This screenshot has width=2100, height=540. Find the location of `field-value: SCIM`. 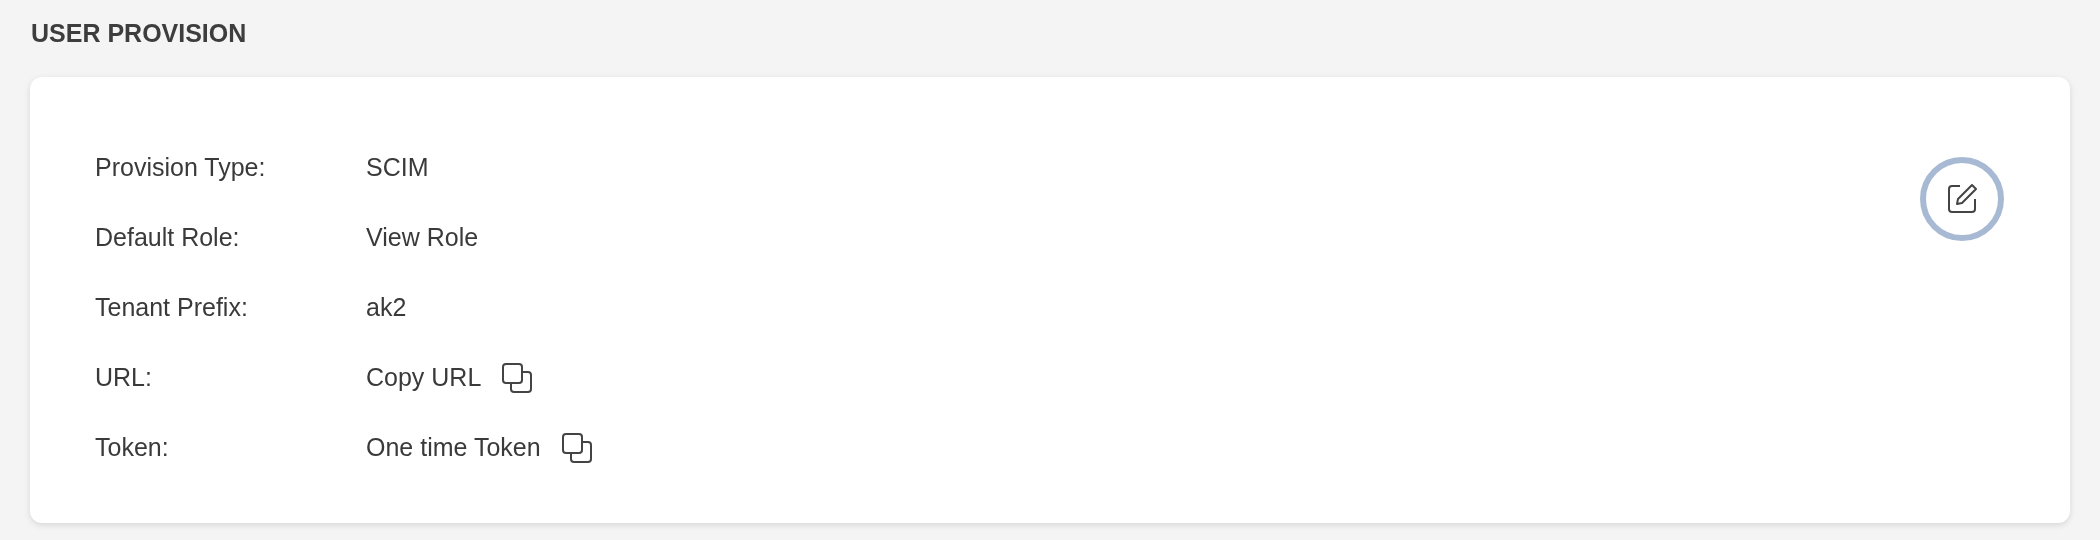

field-value: SCIM is located at coordinates (397, 168).